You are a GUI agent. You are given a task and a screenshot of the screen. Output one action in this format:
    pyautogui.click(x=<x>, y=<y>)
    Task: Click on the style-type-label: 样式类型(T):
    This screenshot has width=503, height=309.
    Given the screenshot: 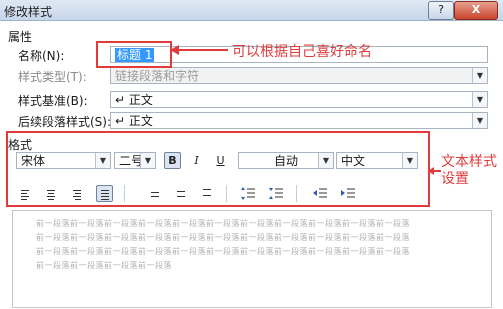 What is the action you would take?
    pyautogui.click(x=52, y=77)
    